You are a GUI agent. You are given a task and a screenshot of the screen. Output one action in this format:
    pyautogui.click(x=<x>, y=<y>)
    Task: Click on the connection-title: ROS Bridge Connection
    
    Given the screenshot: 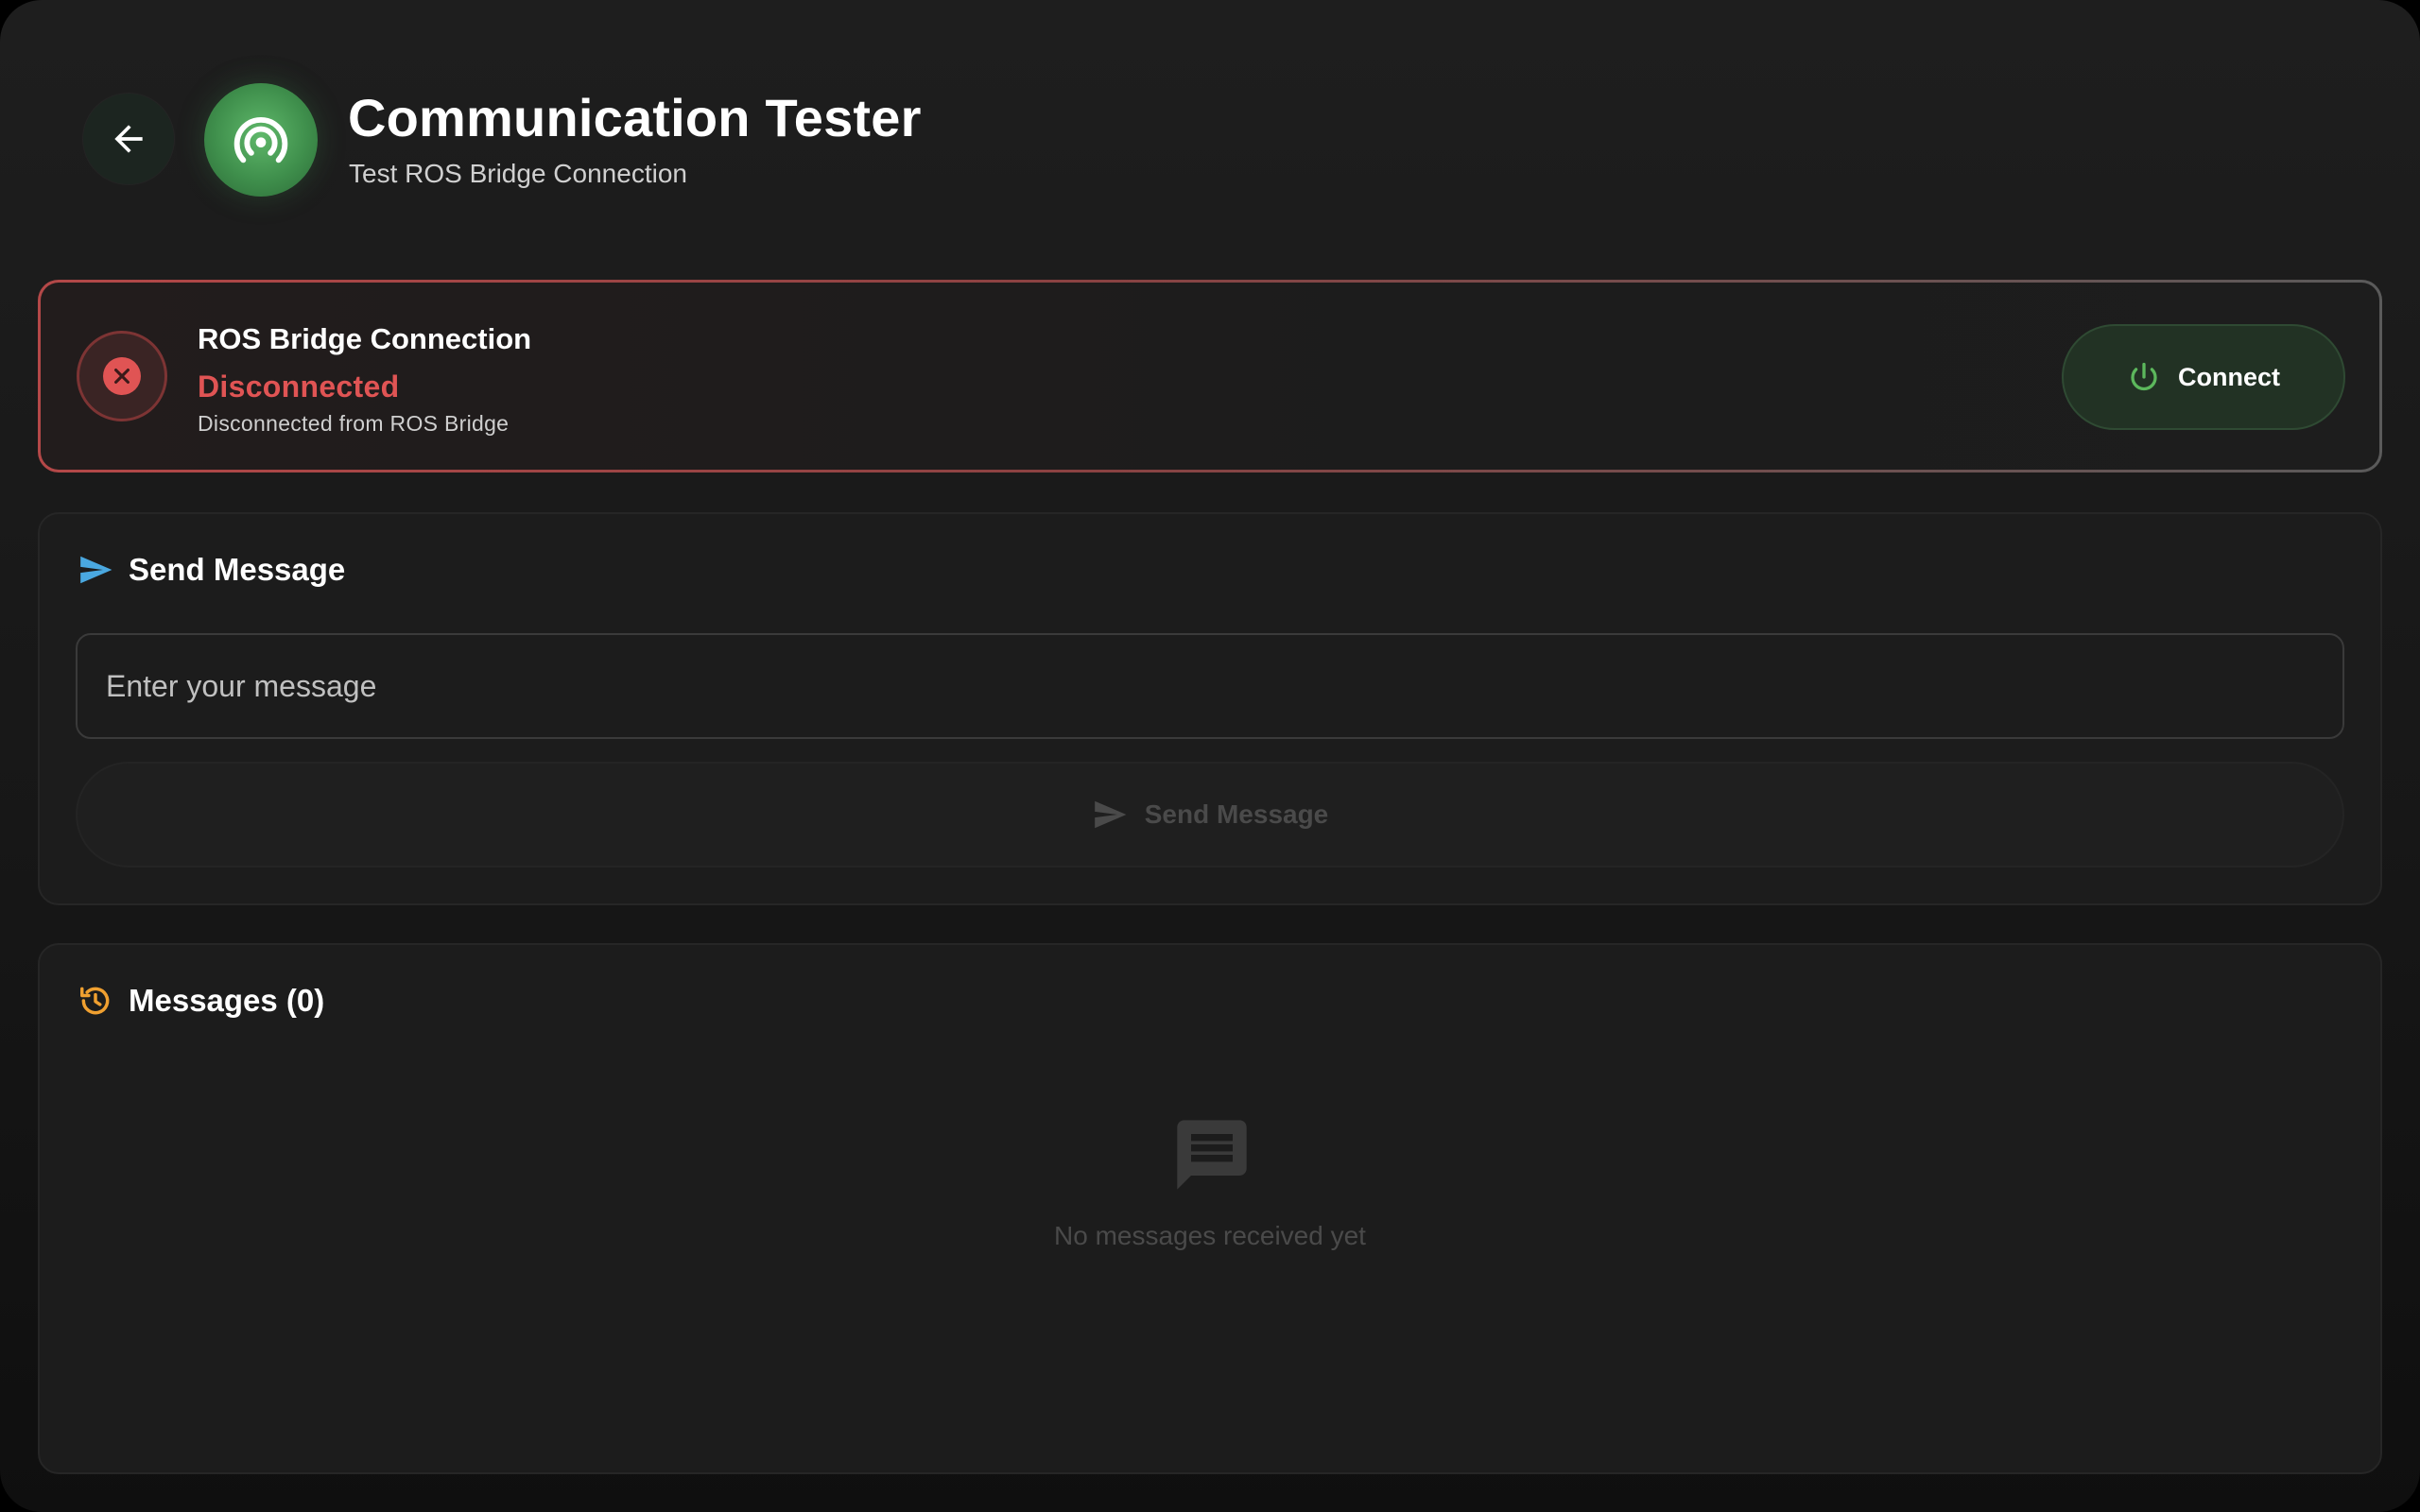 What is the action you would take?
    pyautogui.click(x=365, y=338)
    